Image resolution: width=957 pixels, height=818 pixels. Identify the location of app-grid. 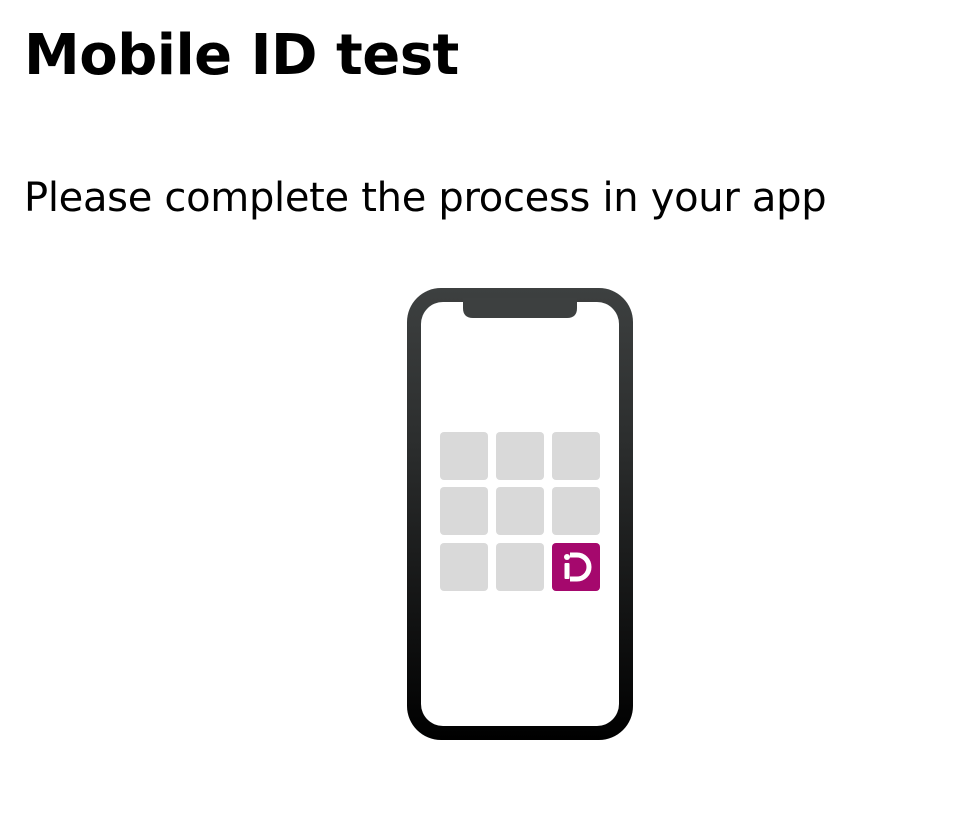
(520, 511).